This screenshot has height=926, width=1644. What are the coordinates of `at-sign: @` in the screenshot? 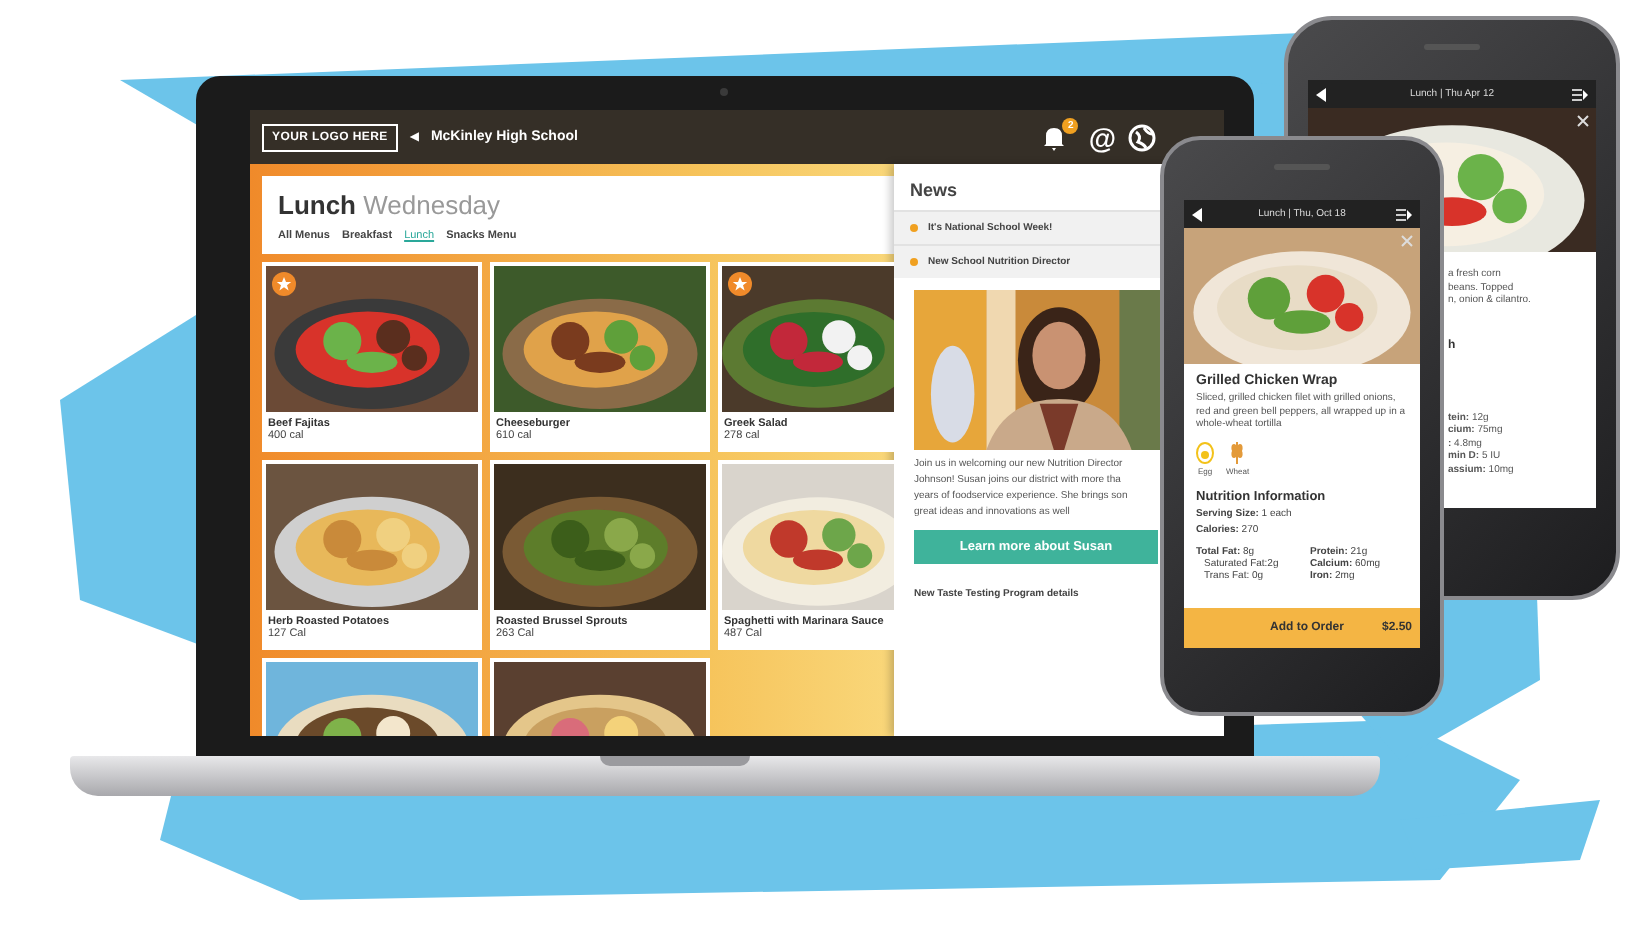 It's located at (1102, 137).